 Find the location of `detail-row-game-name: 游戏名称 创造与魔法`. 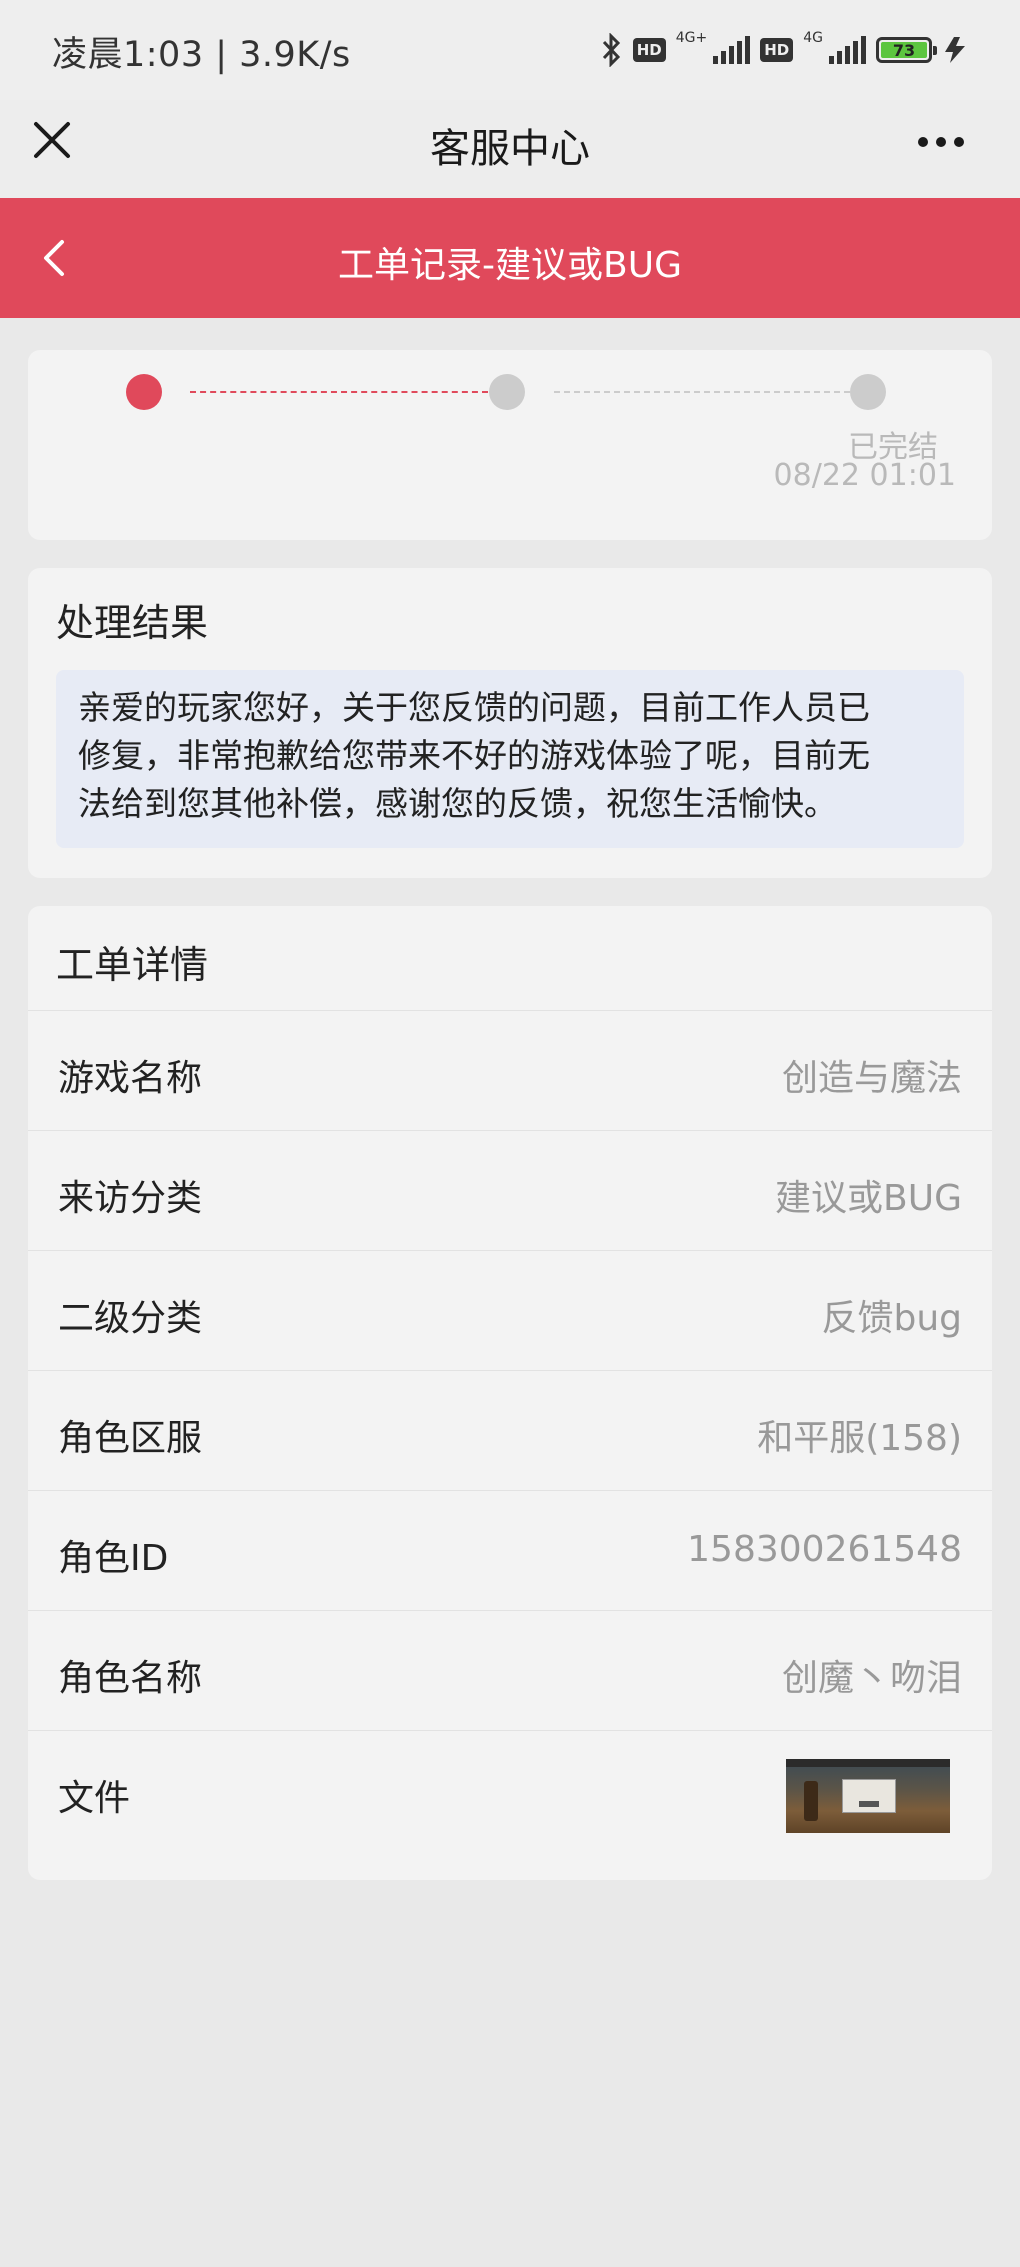

detail-row-game-name: 游戏名称 创造与魔法 is located at coordinates (510, 1070).